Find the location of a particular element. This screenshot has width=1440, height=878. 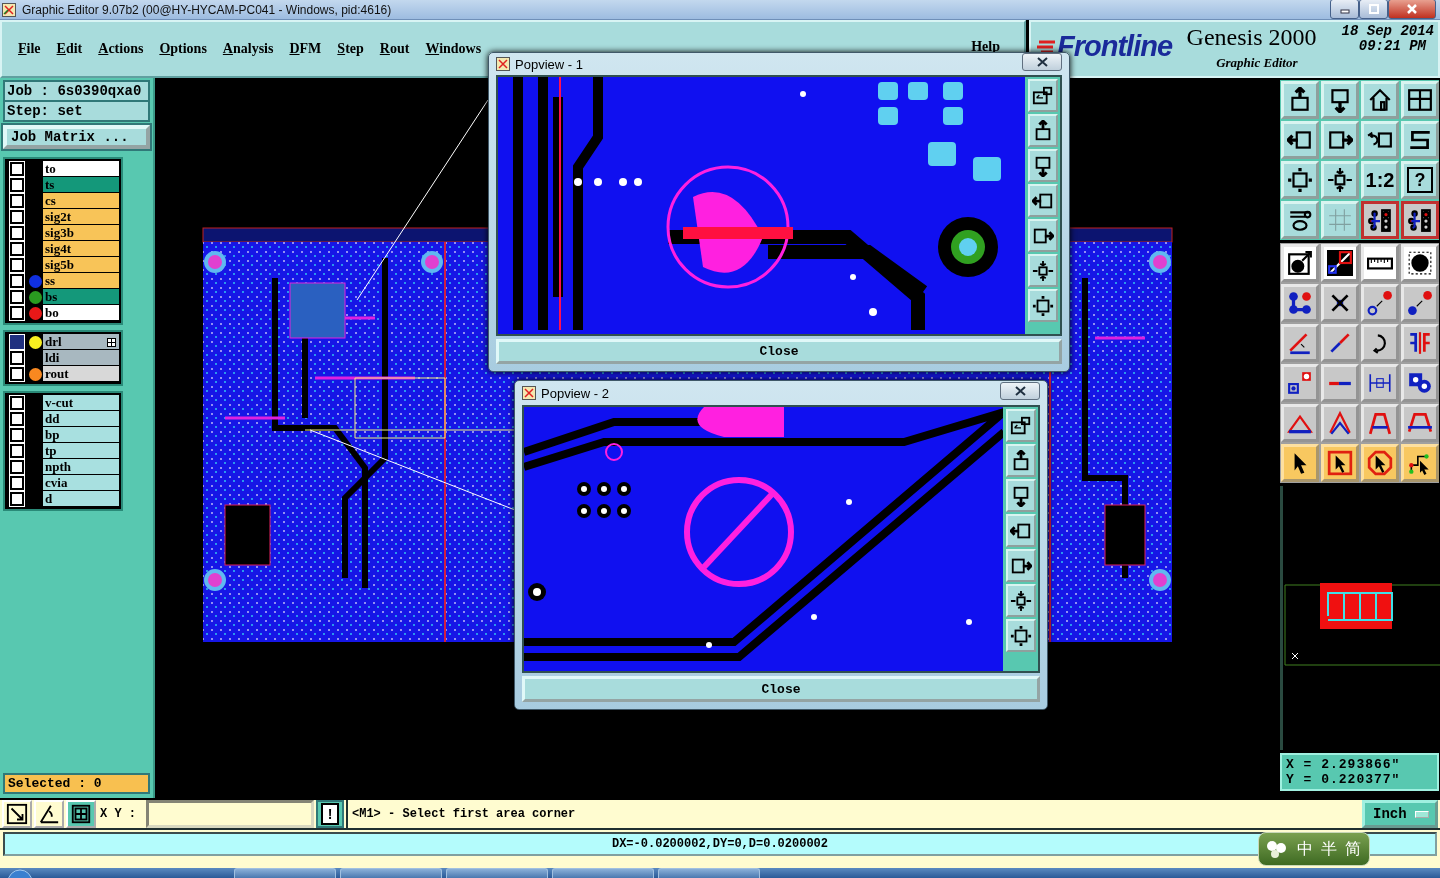

layer-name: sig2t is located at coordinates (81, 217).